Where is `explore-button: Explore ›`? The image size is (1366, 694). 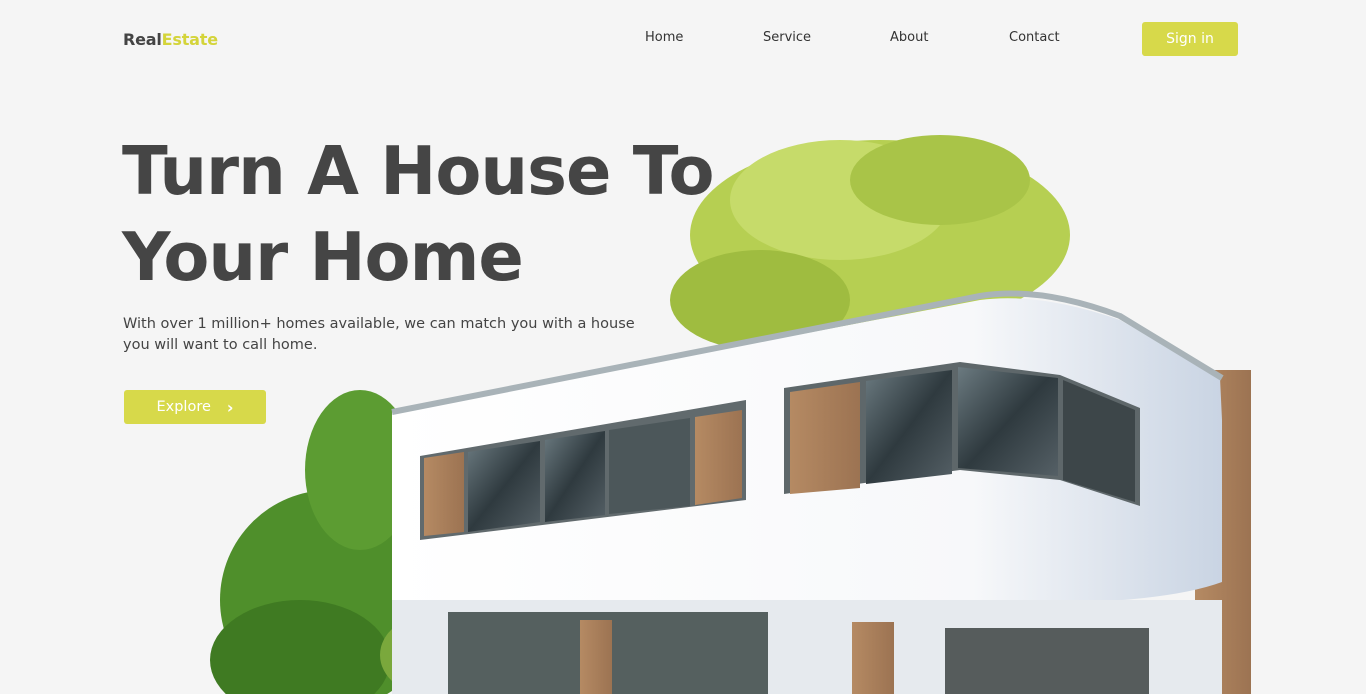
explore-button: Explore › is located at coordinates (195, 407).